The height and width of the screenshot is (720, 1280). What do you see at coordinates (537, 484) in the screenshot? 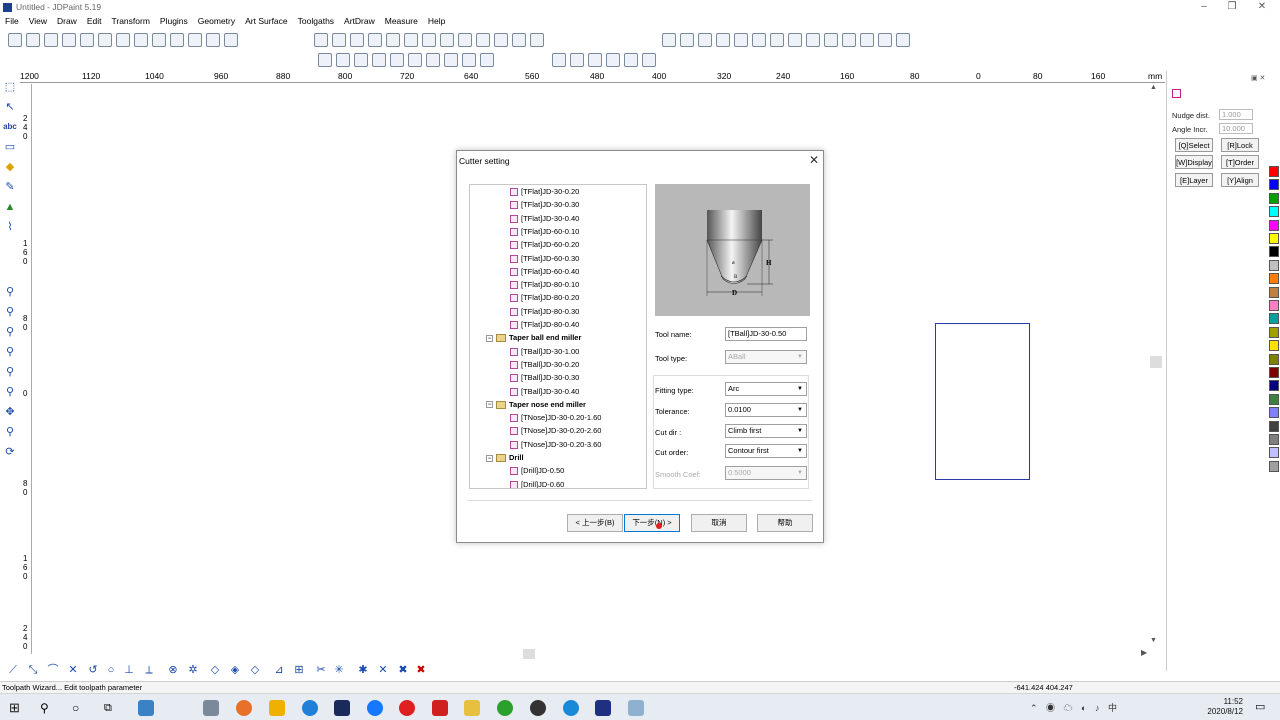
I see `tree-item: [Drill]JD-0.60` at bounding box center [537, 484].